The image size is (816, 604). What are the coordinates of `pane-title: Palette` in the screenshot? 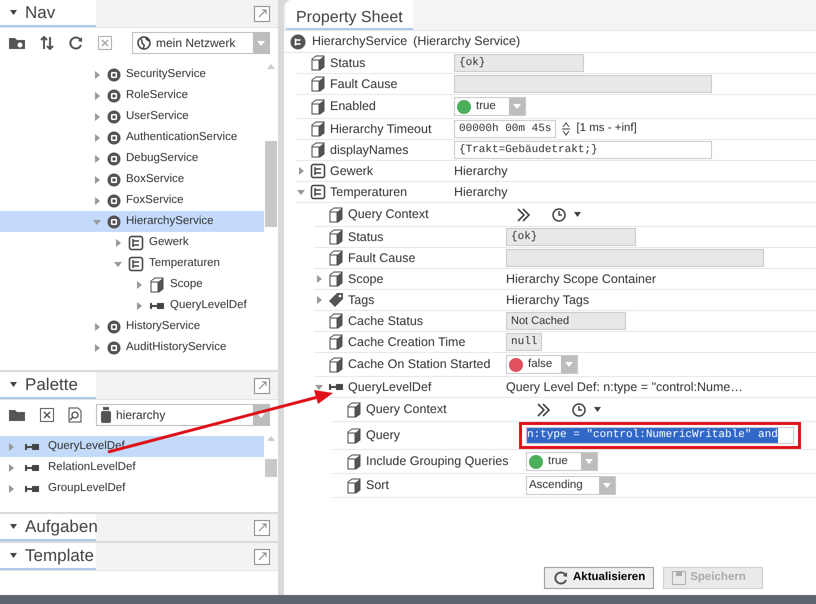 It's located at (51, 385).